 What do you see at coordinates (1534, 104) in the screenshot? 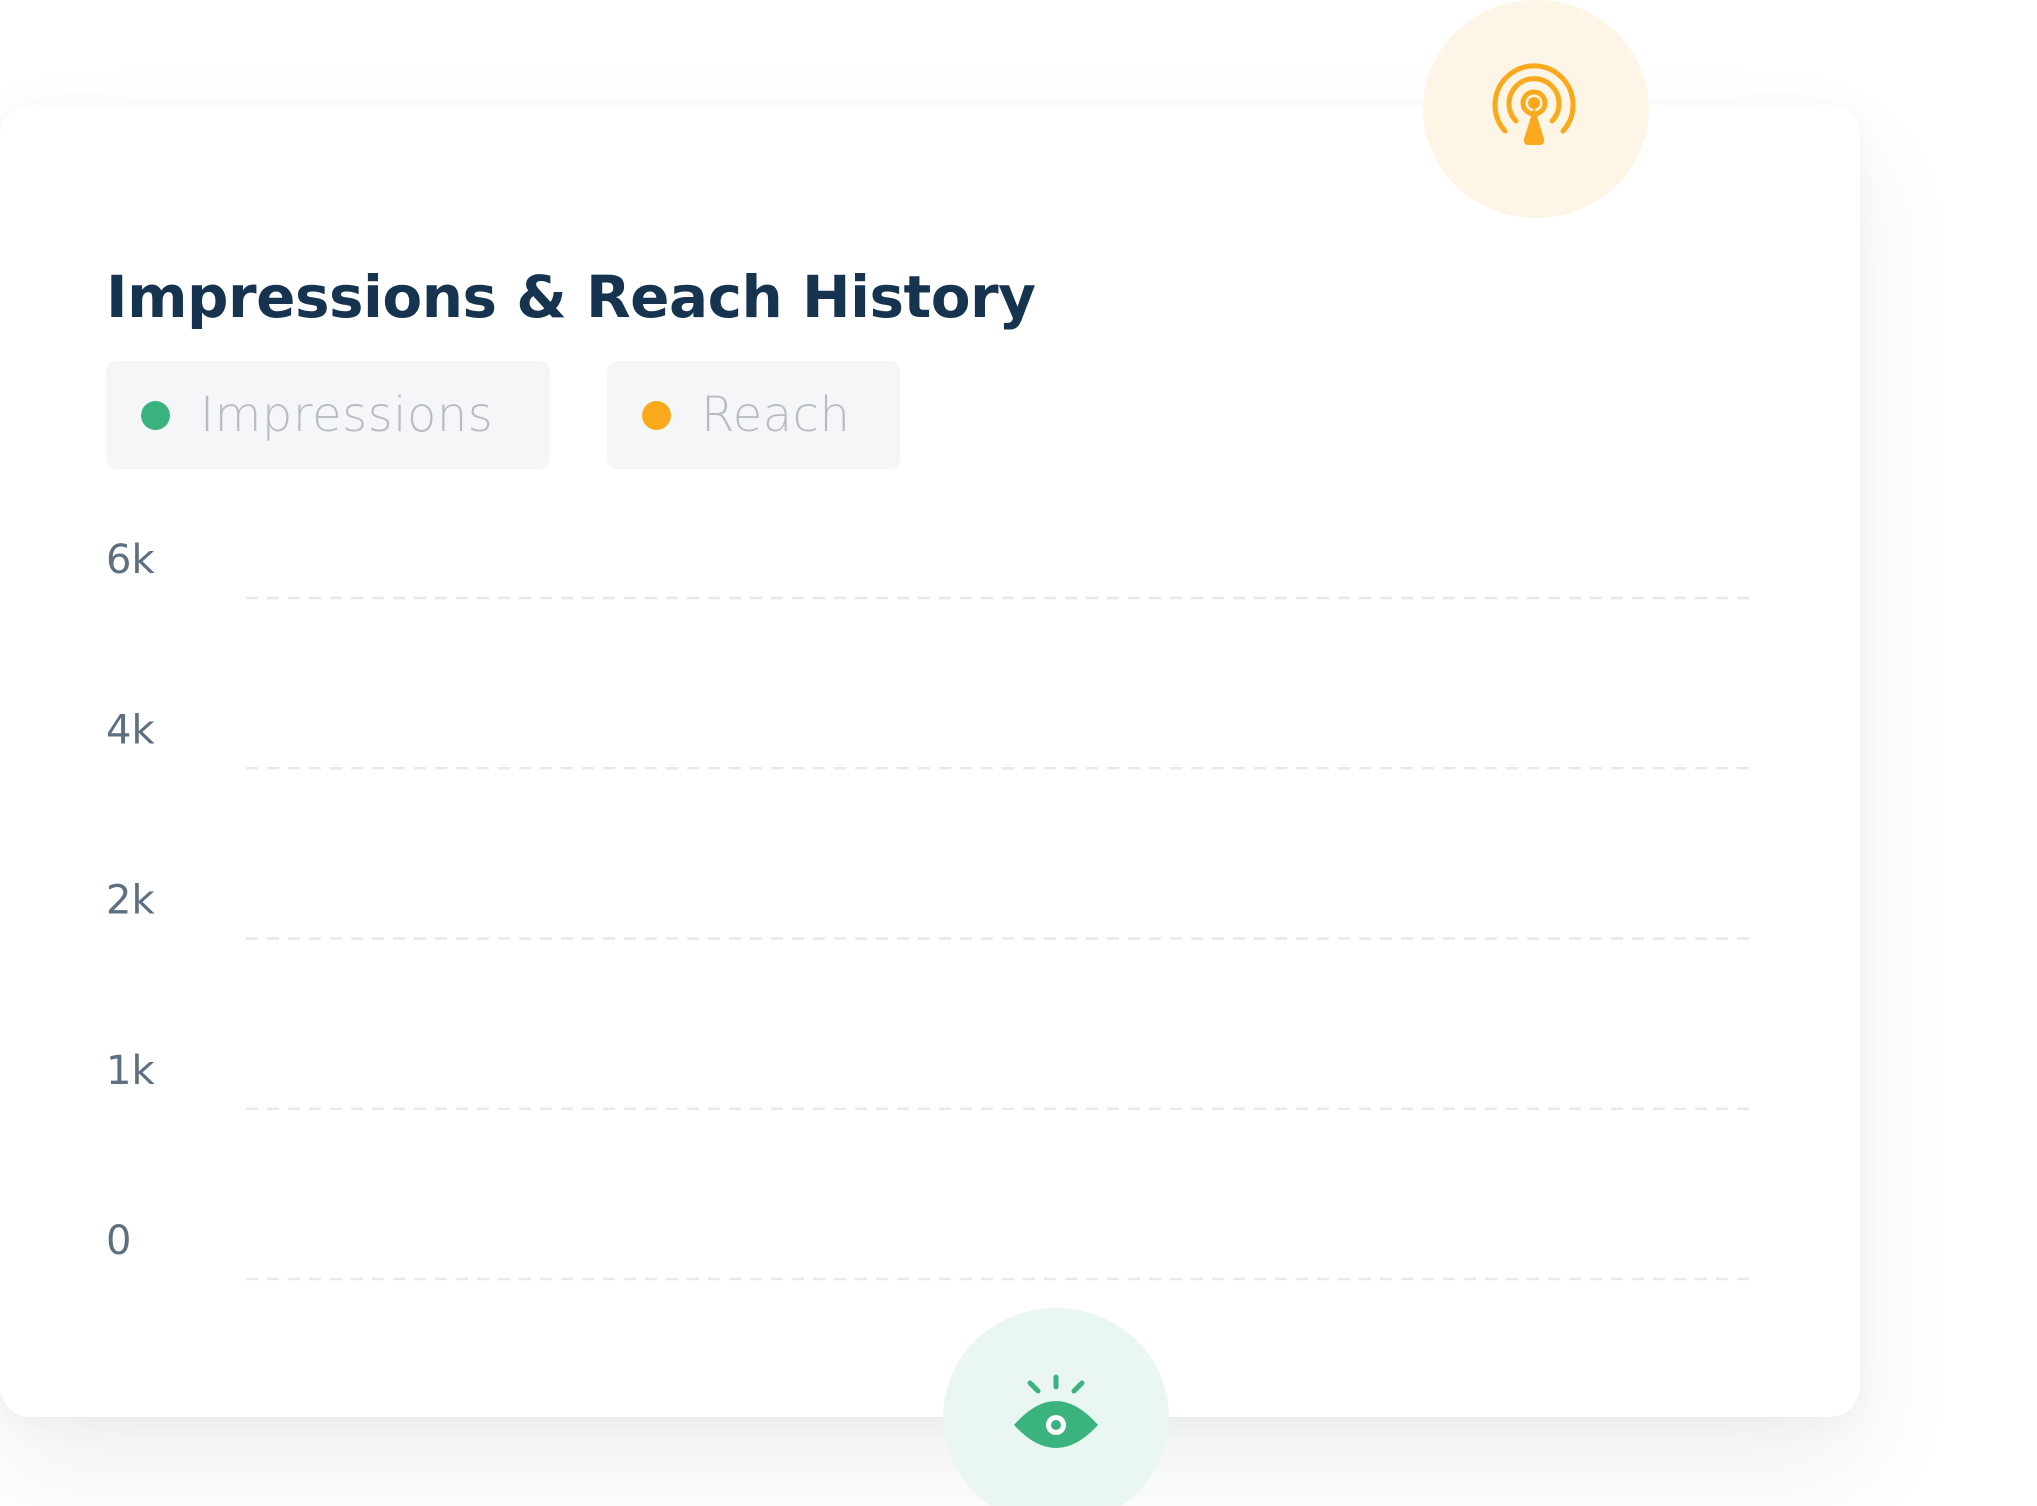
I see `broadcast-tower-icon` at bounding box center [1534, 104].